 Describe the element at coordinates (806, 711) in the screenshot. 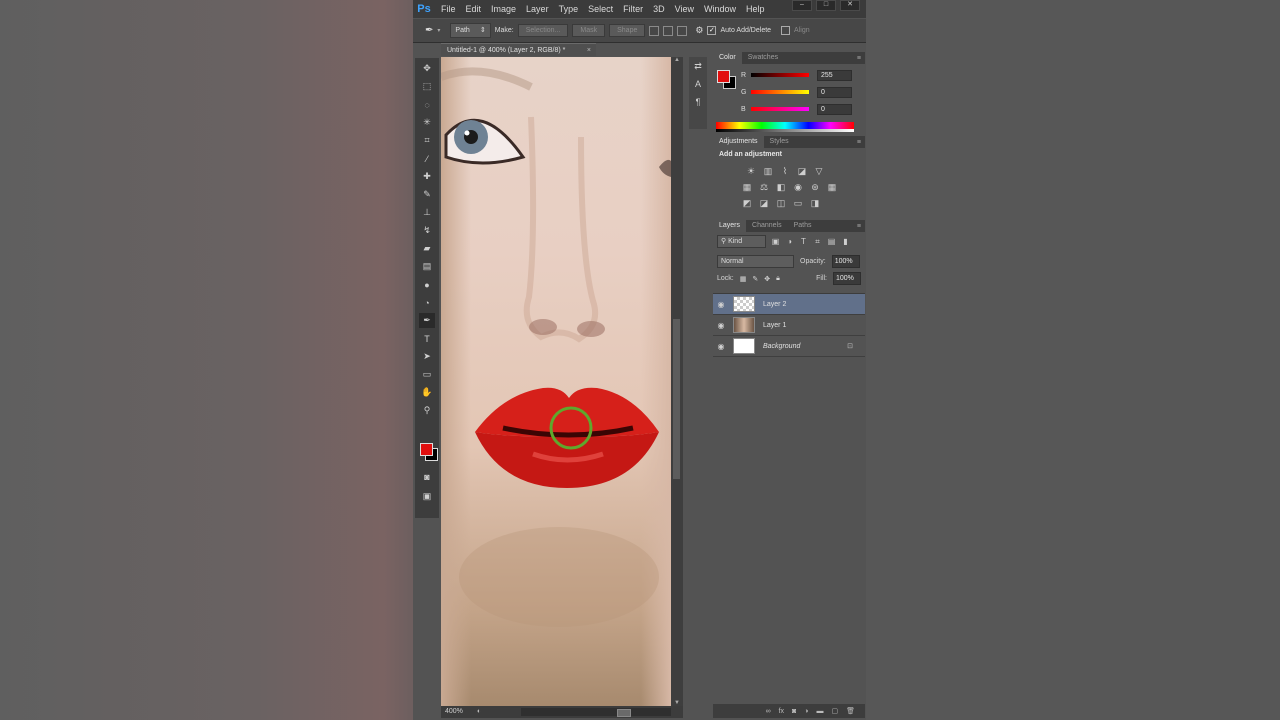

I see `new-adjustment-layer-icon: ◑` at that location.